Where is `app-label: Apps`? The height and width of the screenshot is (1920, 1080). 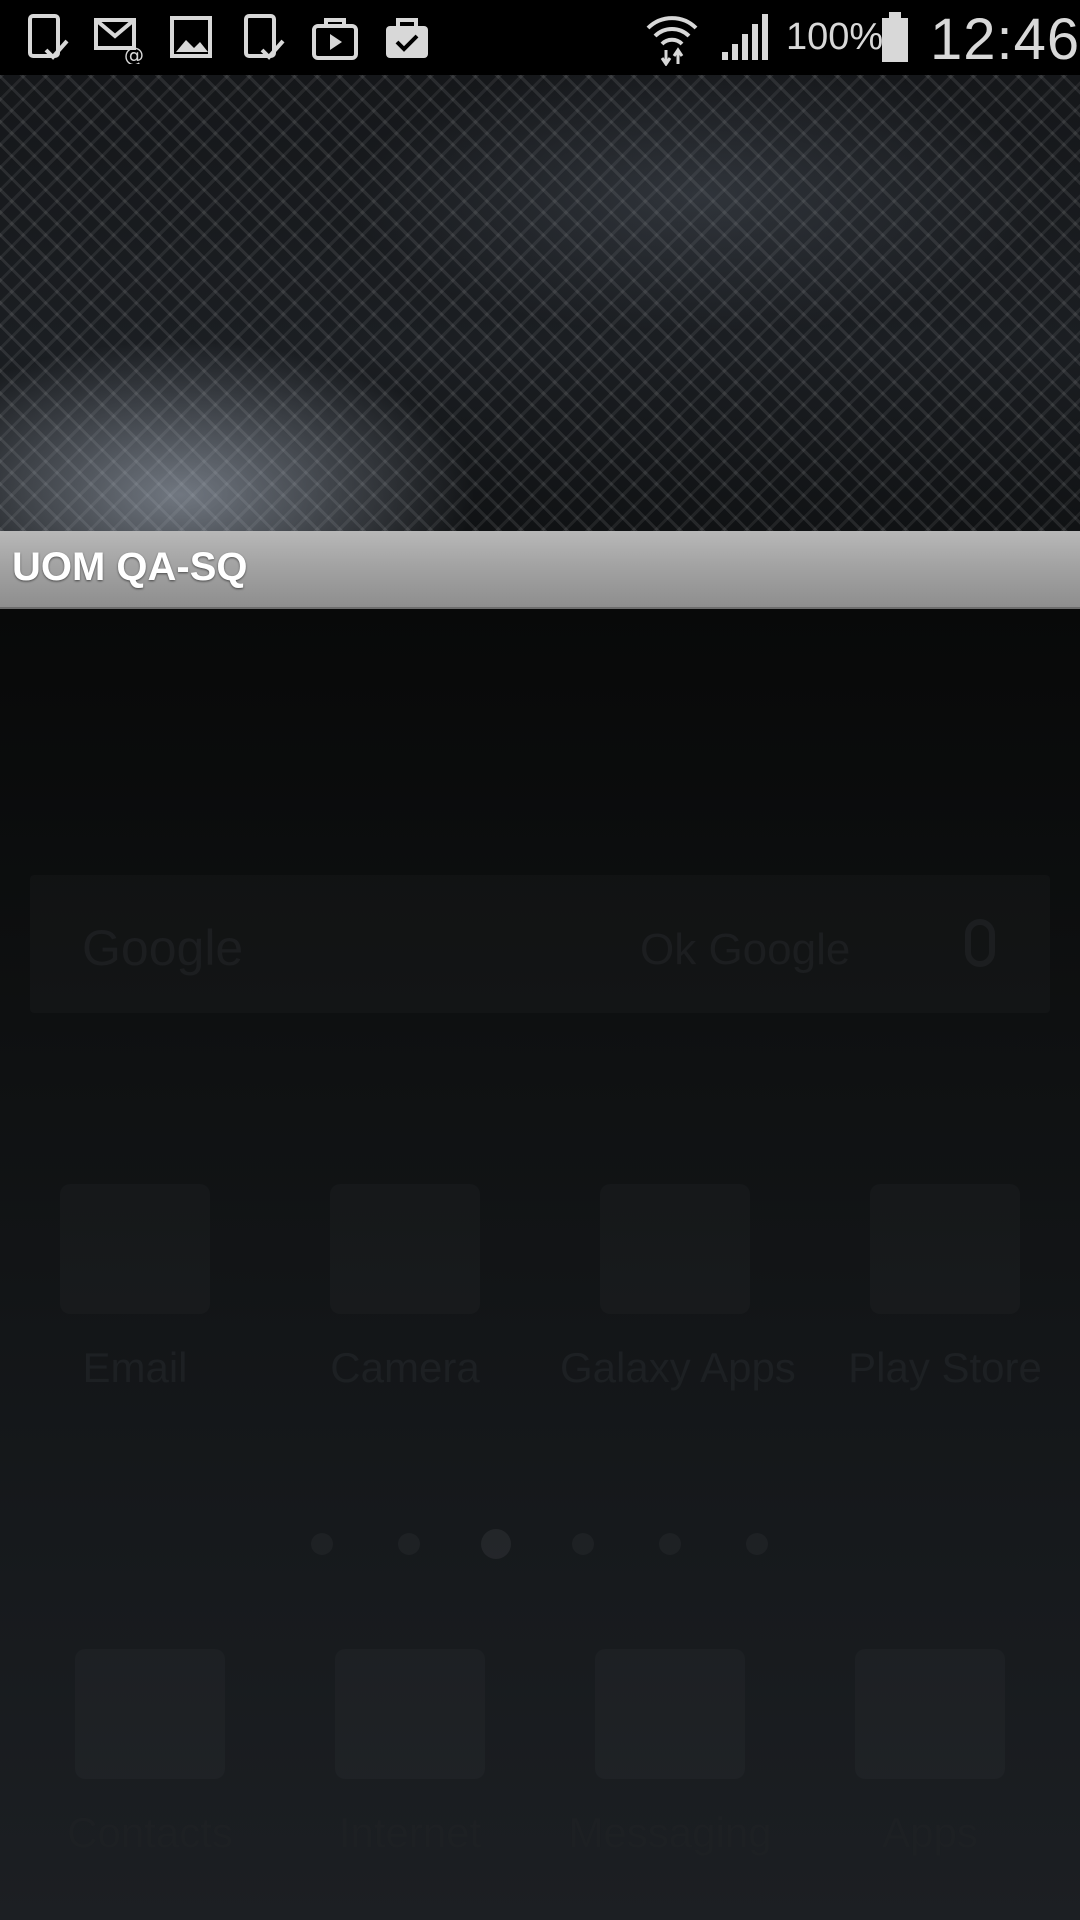 app-label: Apps is located at coordinates (930, 1832).